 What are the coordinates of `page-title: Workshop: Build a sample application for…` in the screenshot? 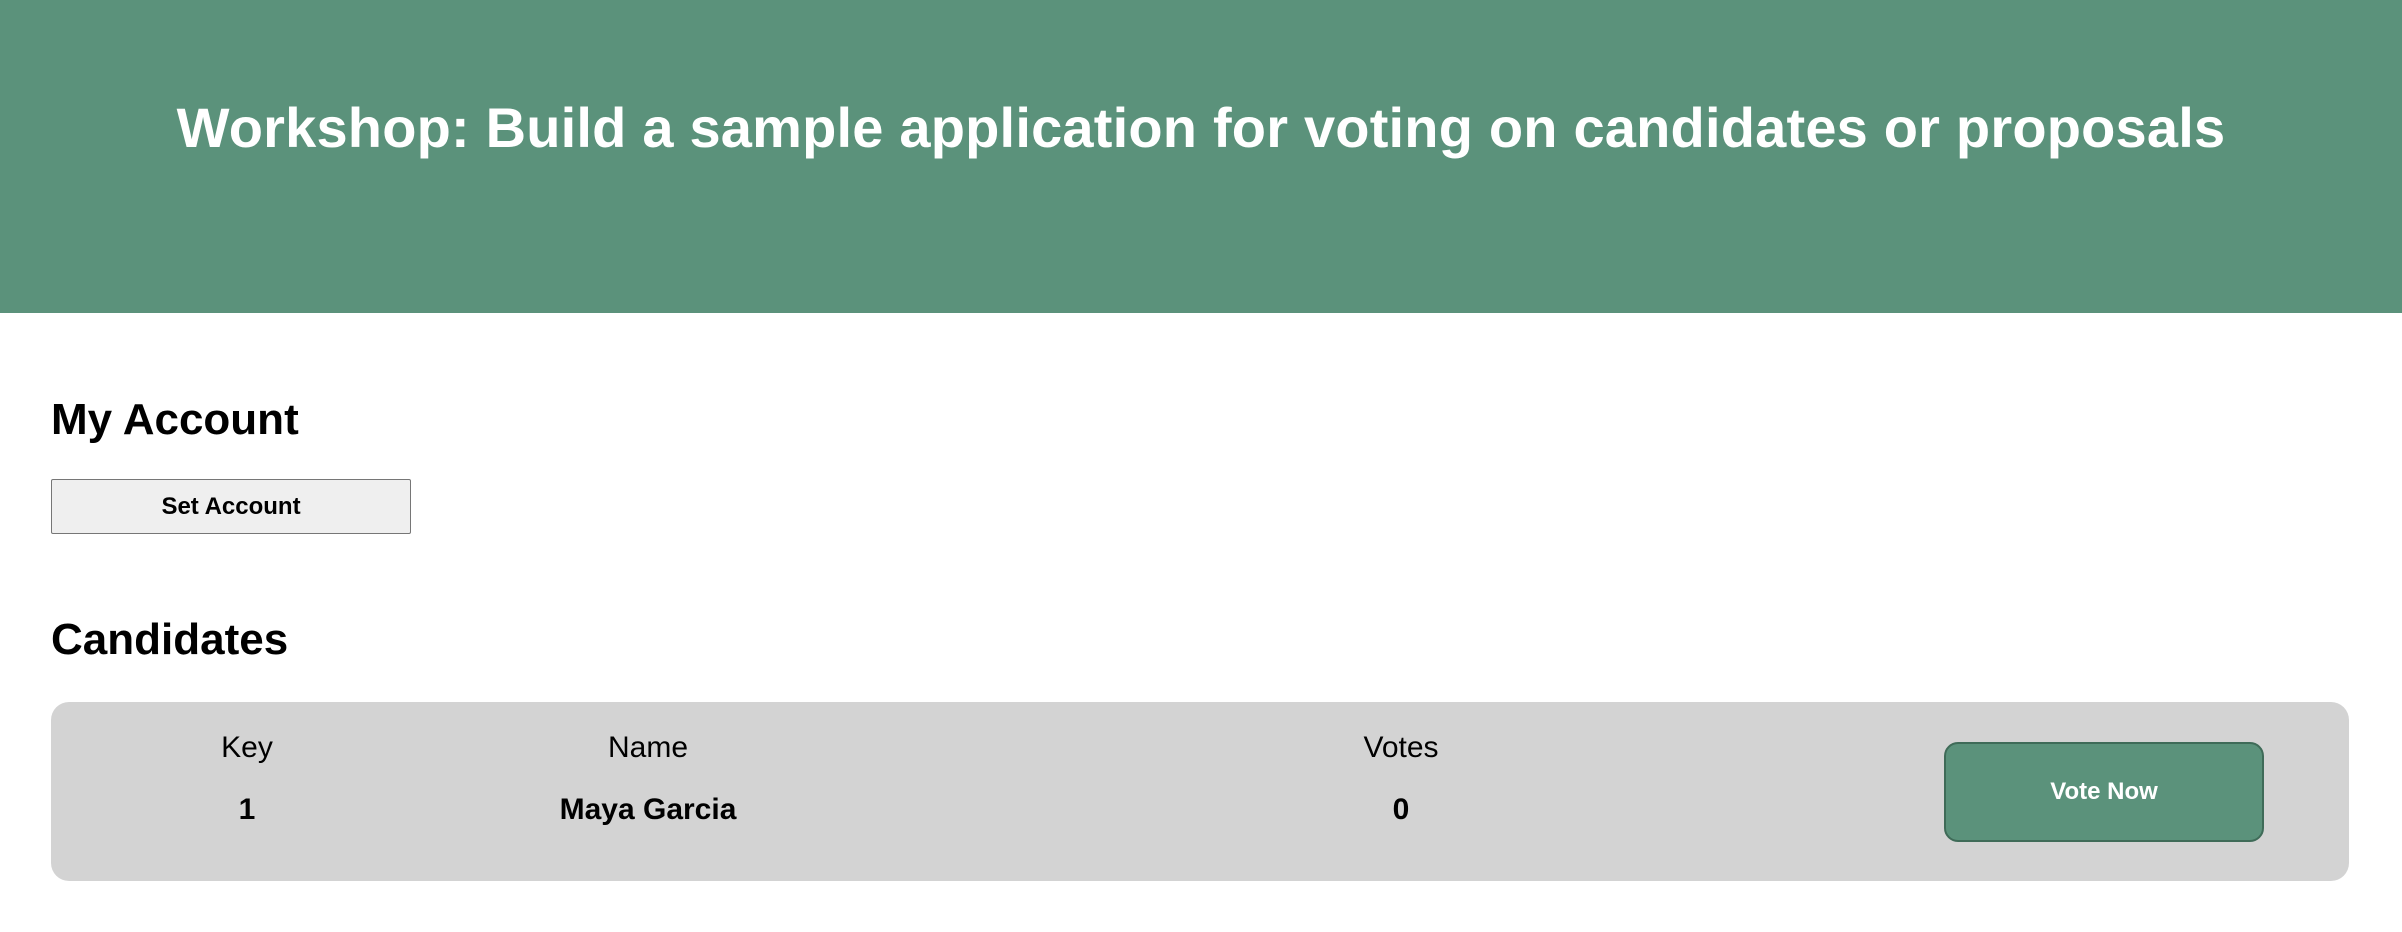 It's located at (1201, 127).